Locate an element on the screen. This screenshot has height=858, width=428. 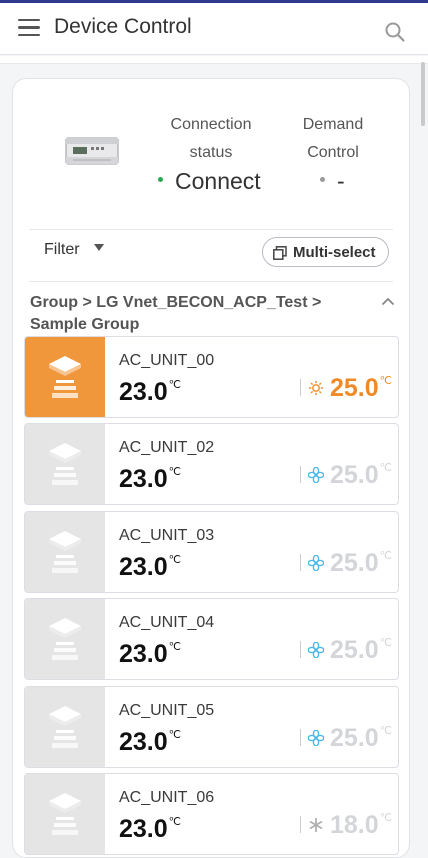
connection-status-label: Connection status is located at coordinates (211, 138).